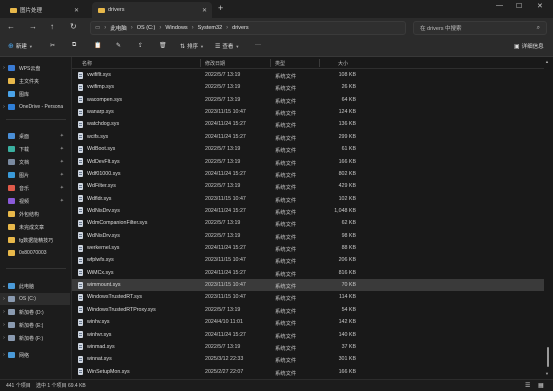 Image resolution: width=553 pixels, height=391 pixels. Describe the element at coordinates (35, 136) in the screenshot. I see `sidebar-item: 桌面 ✦` at that location.